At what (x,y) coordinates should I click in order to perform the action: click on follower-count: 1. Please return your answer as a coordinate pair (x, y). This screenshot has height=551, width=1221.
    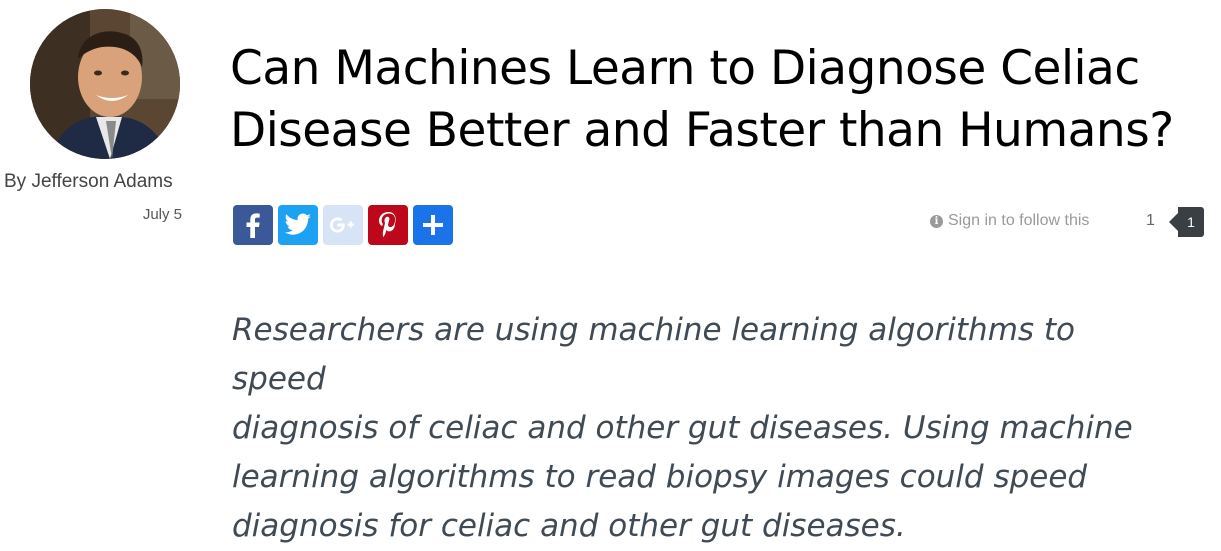
    Looking at the image, I should click on (1150, 220).